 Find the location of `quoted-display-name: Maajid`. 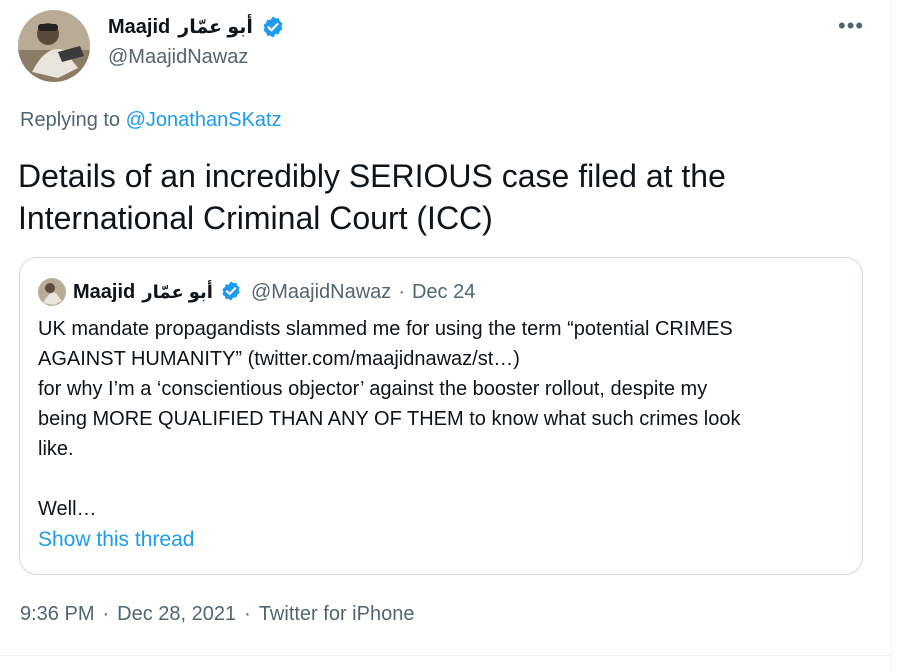

quoted-display-name: Maajid is located at coordinates (104, 291).